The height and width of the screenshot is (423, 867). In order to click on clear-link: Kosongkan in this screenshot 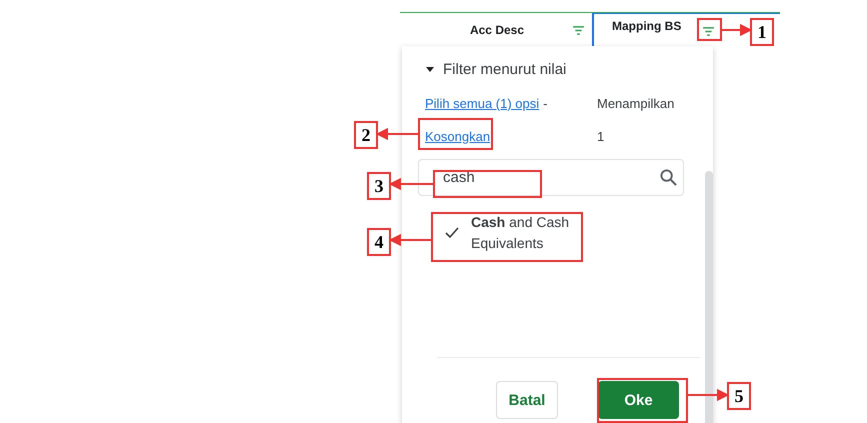, I will do `click(457, 136)`.